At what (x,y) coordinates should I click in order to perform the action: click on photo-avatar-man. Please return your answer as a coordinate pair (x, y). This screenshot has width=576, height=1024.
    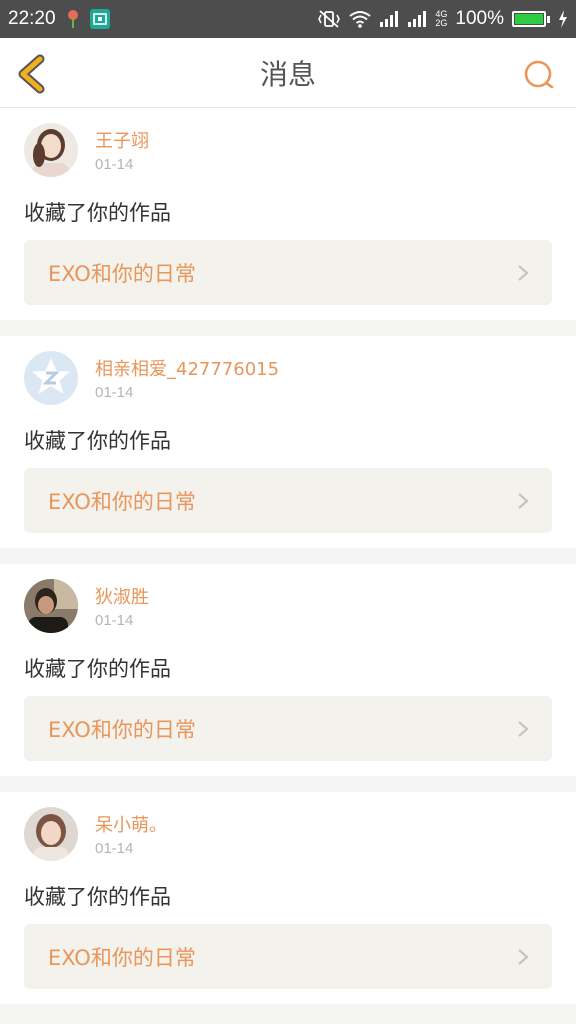
    Looking at the image, I should click on (51, 606).